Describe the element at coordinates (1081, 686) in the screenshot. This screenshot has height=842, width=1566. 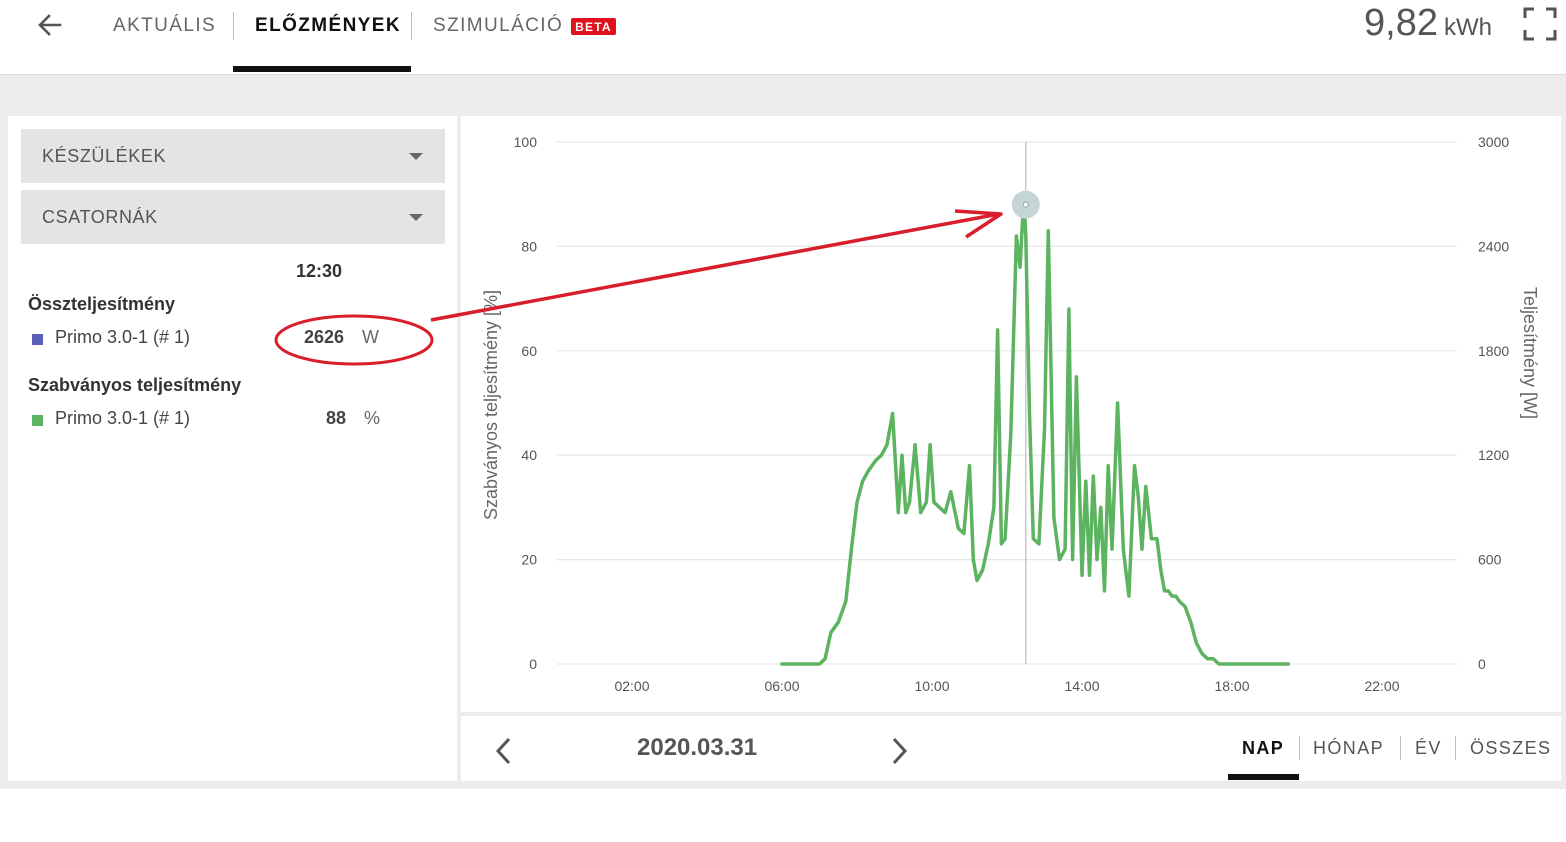
I see `x-tick-label: 14:00` at that location.